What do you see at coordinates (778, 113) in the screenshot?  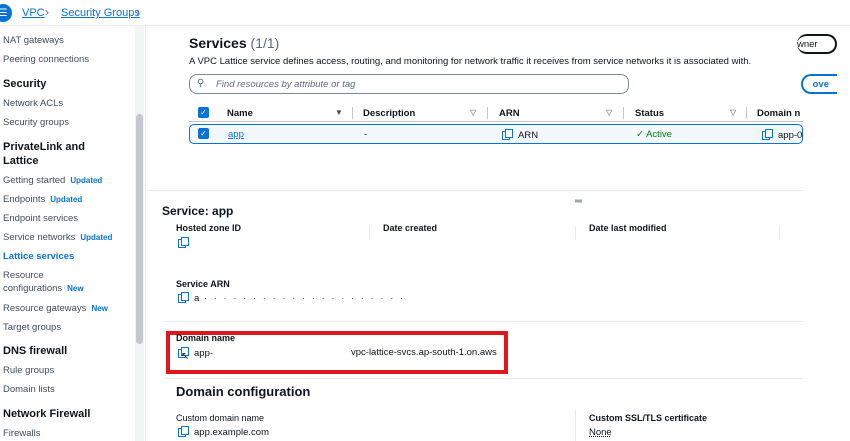 I see `column-domain: Domain n` at bounding box center [778, 113].